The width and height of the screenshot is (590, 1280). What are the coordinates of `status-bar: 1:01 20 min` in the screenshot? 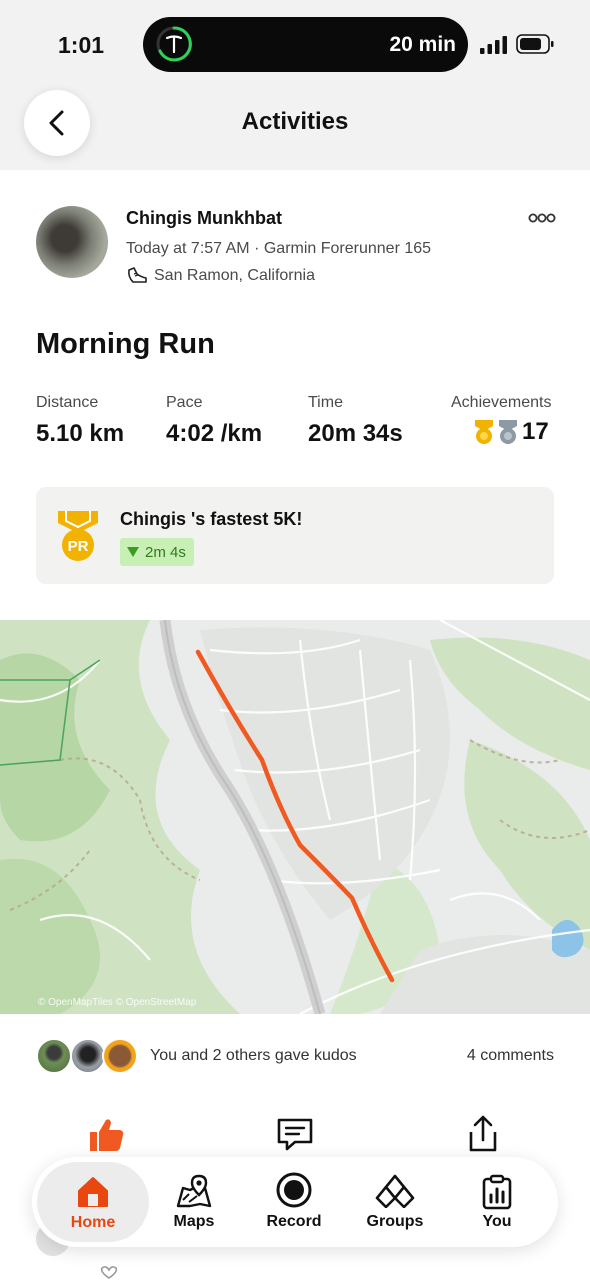 It's located at (295, 45).